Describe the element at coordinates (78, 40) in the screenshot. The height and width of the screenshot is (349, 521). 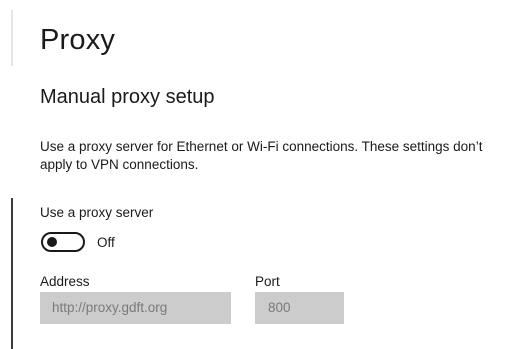
I see `page-title: Proxy` at that location.